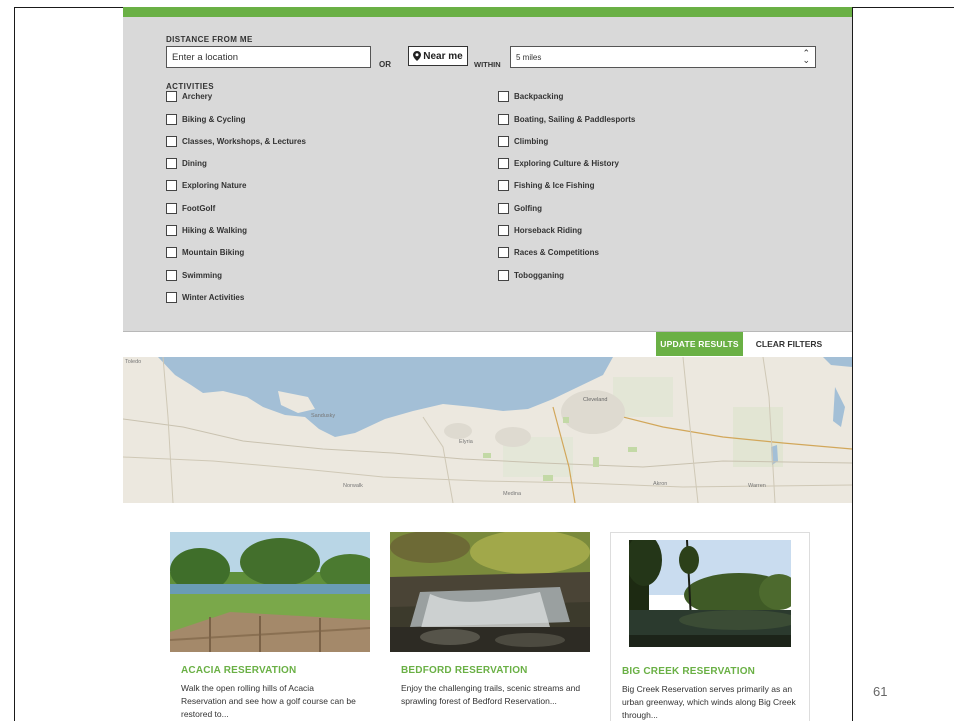  What do you see at coordinates (268, 57) in the screenshot?
I see `location-input` at bounding box center [268, 57].